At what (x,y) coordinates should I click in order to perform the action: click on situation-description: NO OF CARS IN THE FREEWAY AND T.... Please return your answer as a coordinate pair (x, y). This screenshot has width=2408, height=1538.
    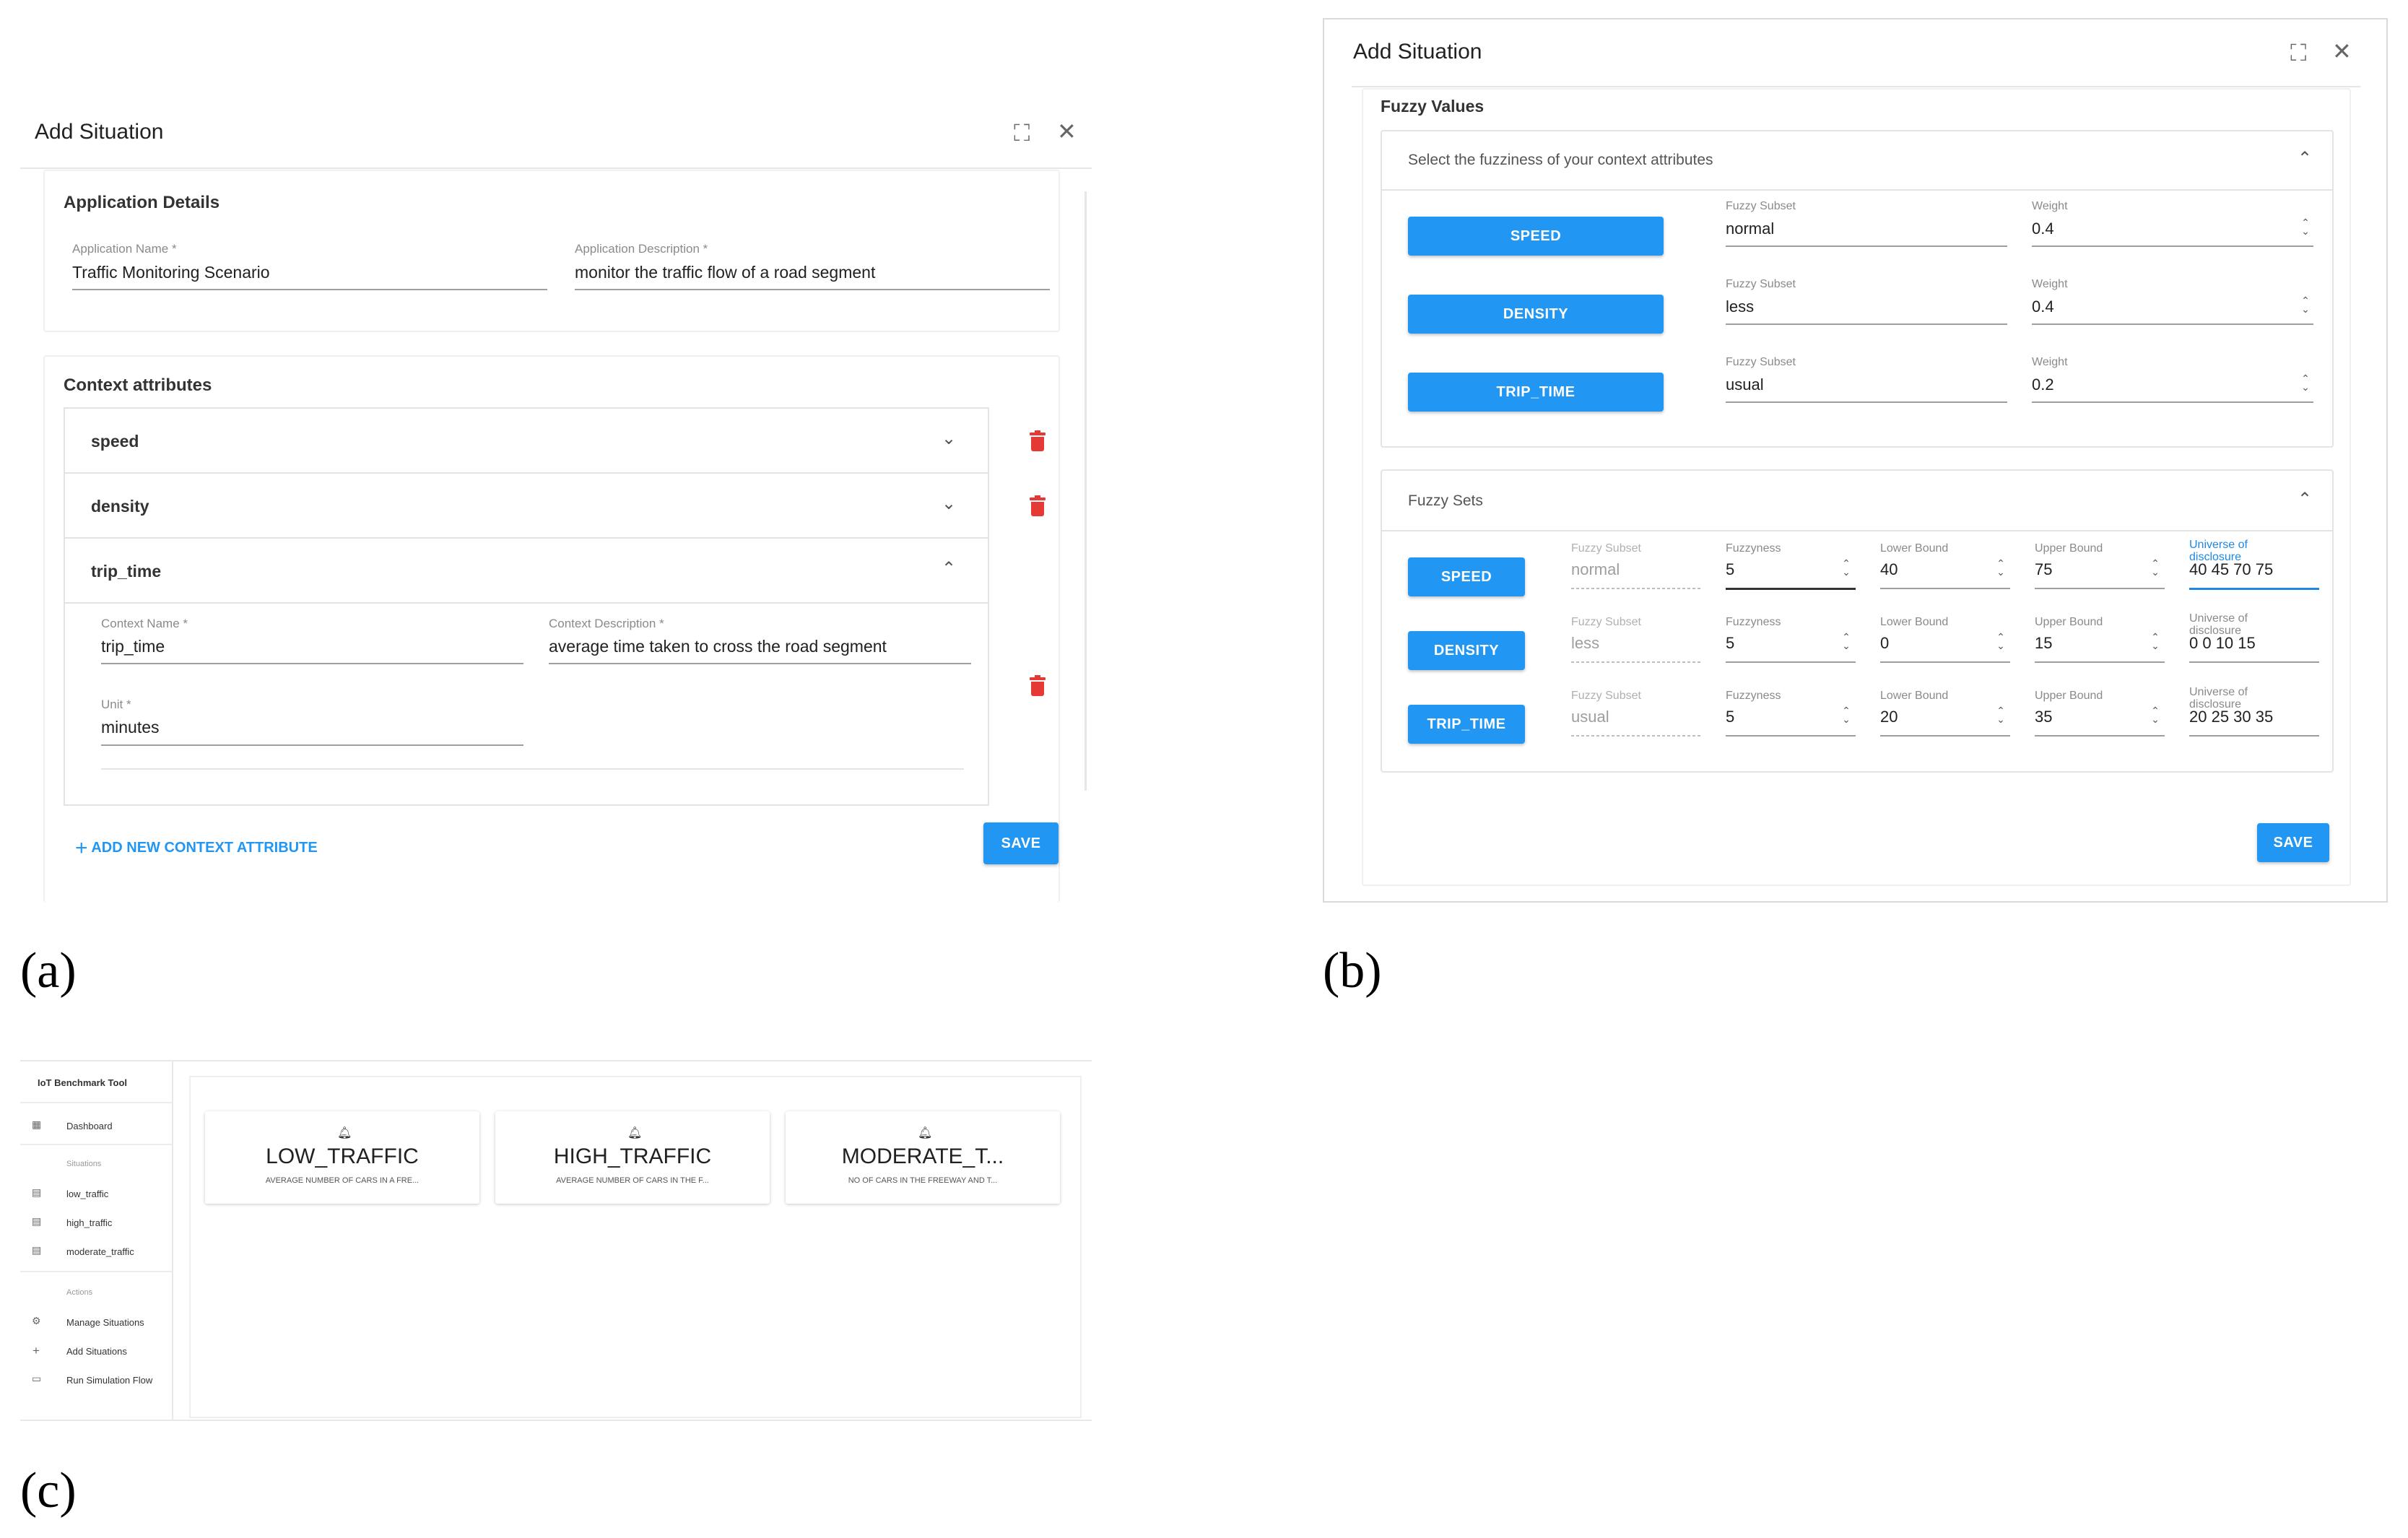
    Looking at the image, I should click on (923, 1180).